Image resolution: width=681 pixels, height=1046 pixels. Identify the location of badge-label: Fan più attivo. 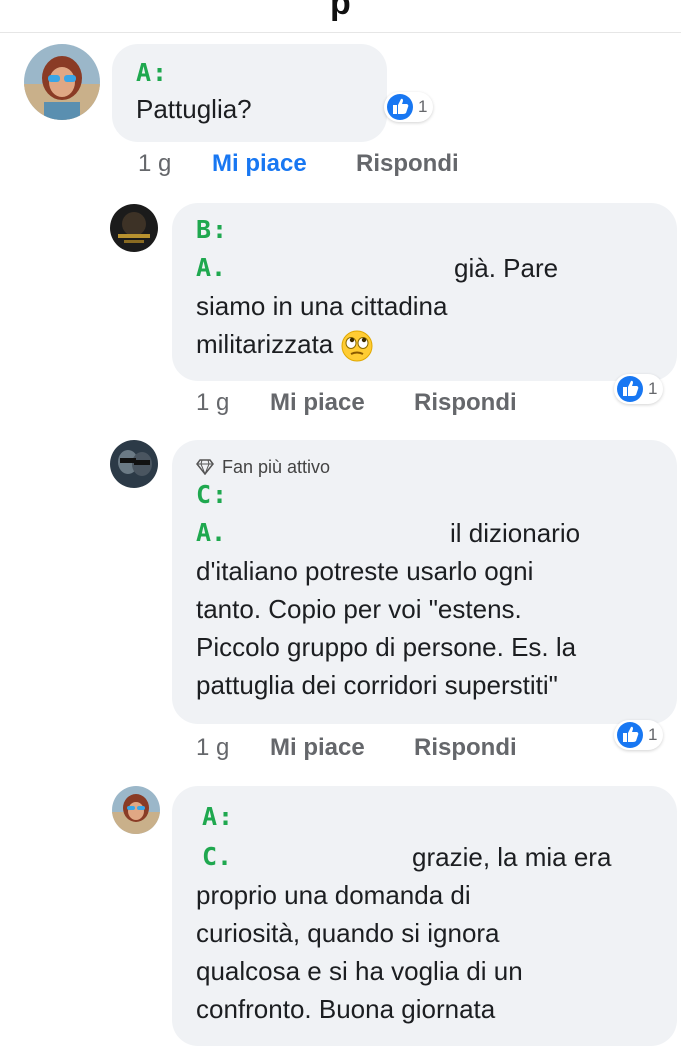
(276, 467).